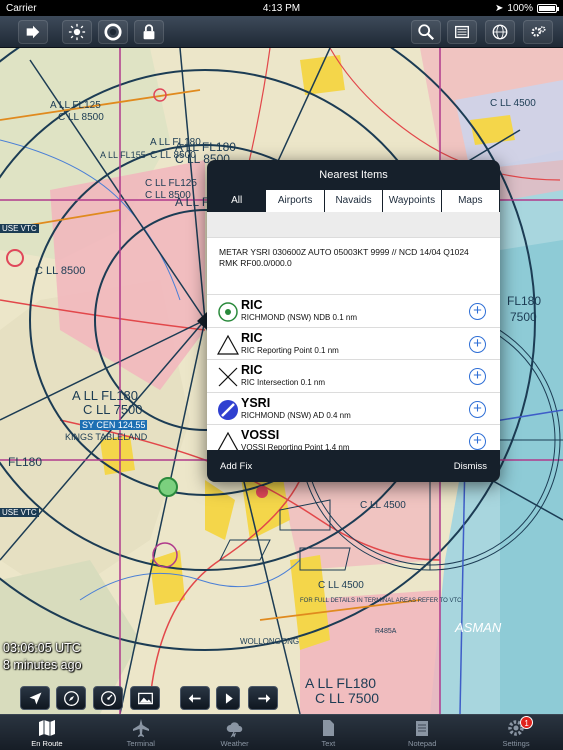  I want to click on track-up-button, so click(35, 698).